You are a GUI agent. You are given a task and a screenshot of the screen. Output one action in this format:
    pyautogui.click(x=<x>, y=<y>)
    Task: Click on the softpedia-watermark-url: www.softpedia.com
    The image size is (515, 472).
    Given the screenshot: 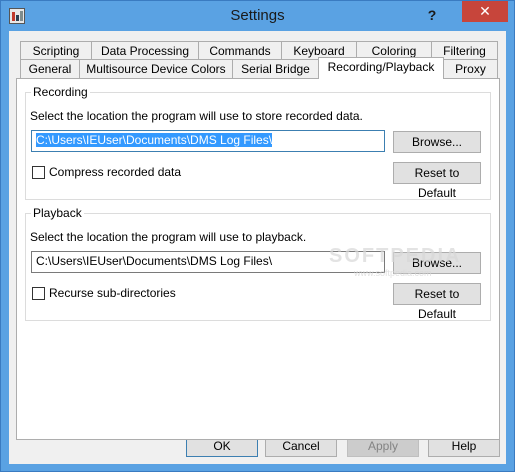 What is the action you would take?
    pyautogui.click(x=393, y=273)
    